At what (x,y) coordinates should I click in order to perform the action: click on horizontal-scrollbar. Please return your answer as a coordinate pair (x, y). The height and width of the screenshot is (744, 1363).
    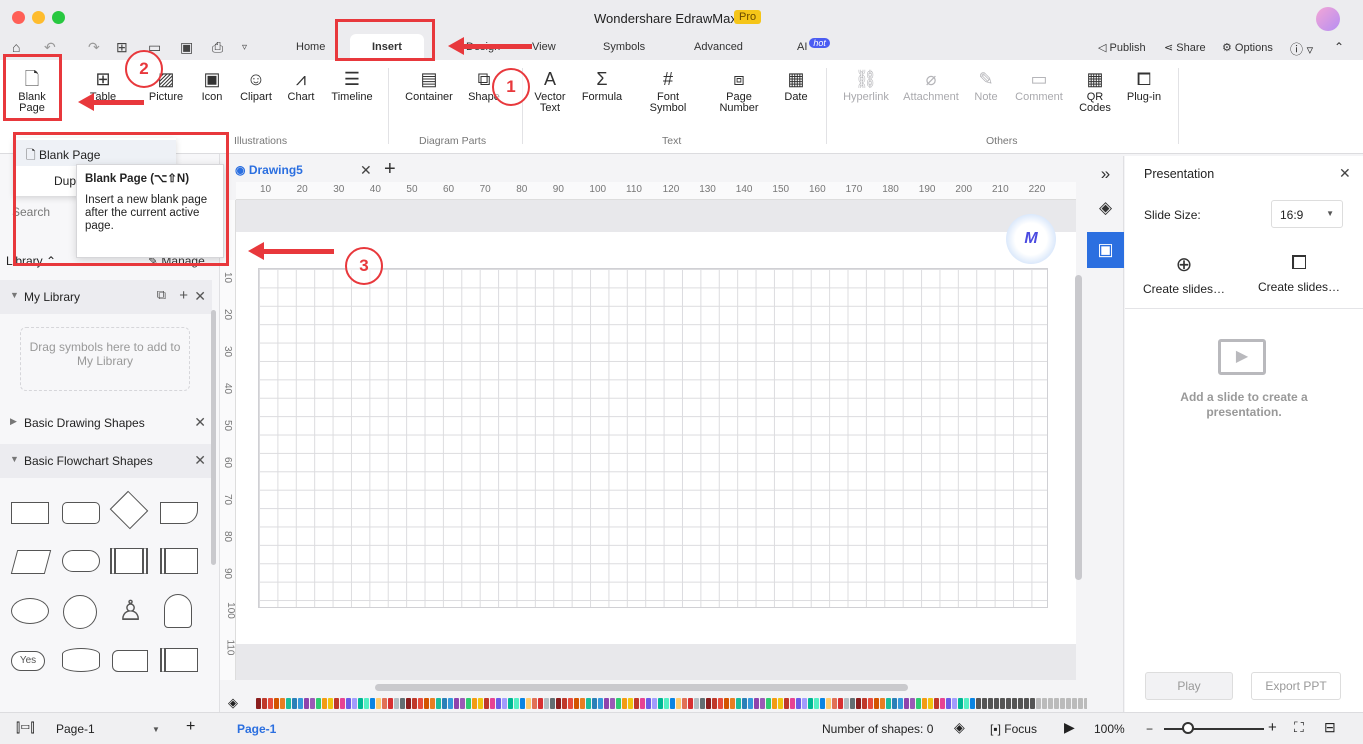
    Looking at the image, I should click on (641, 687).